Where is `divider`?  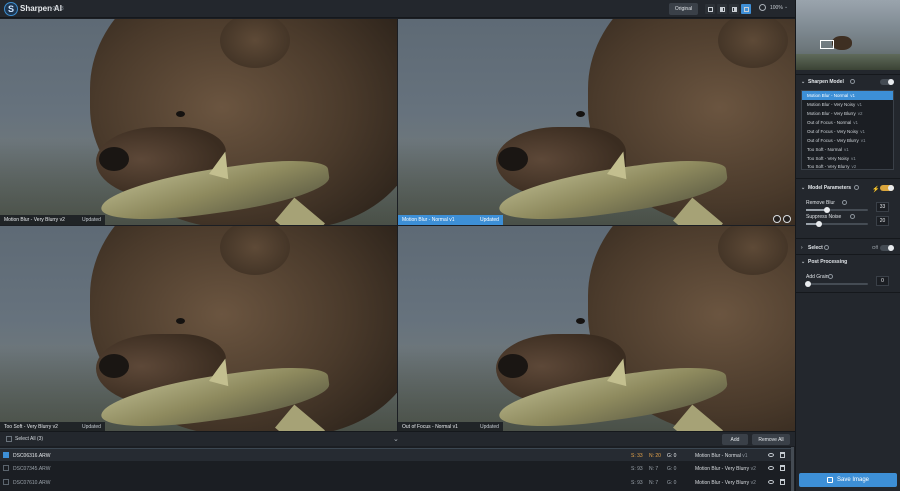 divider is located at coordinates (848, 254).